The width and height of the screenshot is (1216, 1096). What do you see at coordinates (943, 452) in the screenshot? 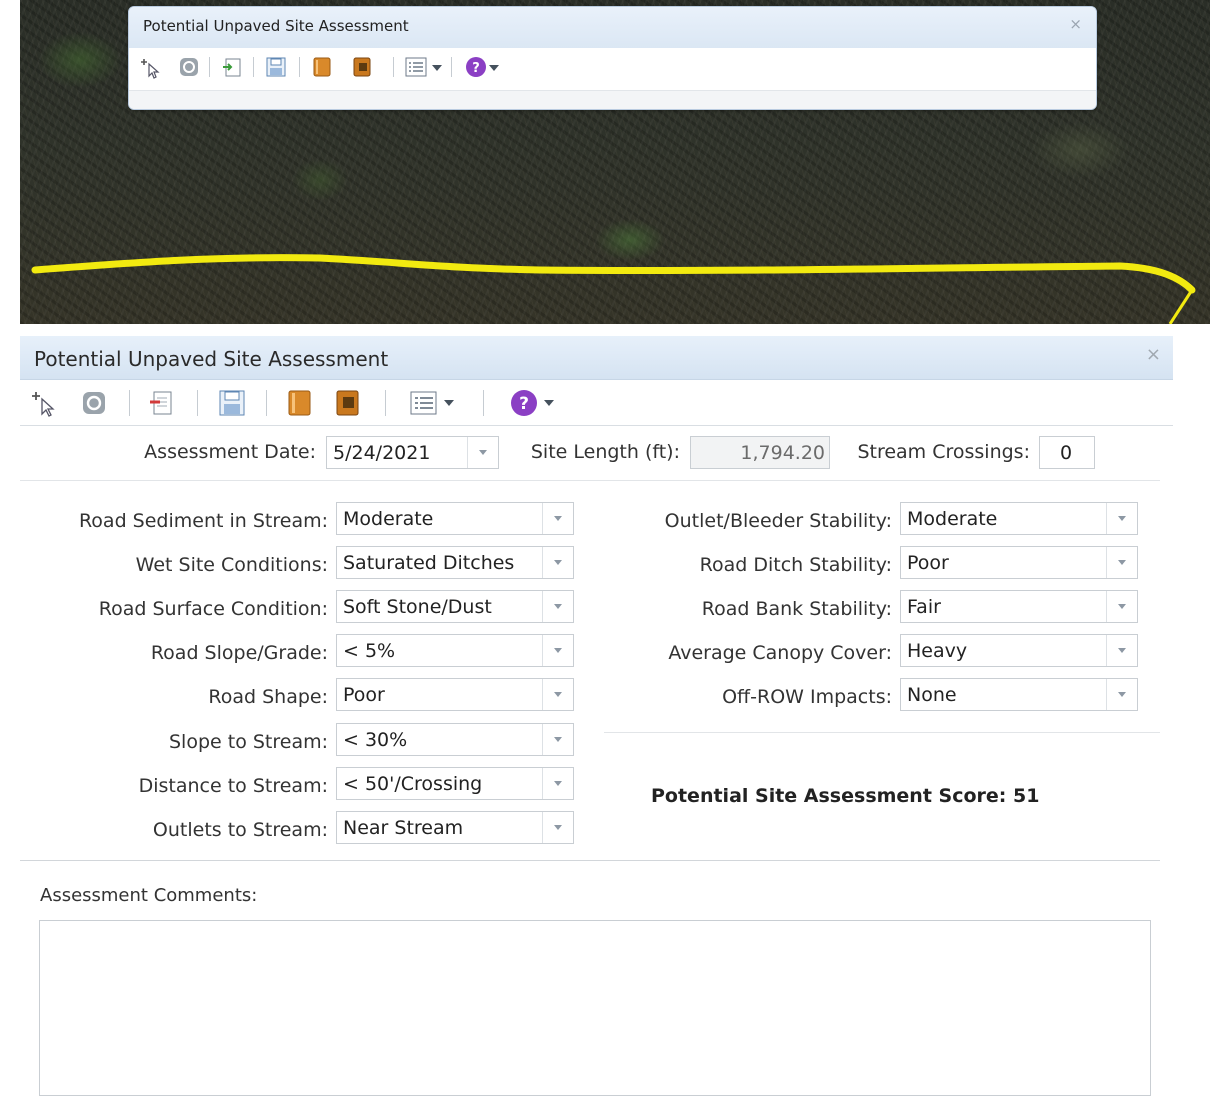
I see `stream-crossings-label: Stream Crossings:` at bounding box center [943, 452].